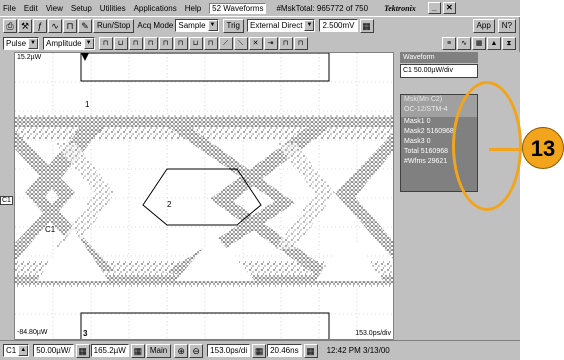 This screenshot has height=360, width=564. I want to click on meas-burst-icon: ⊓, so click(165, 43).